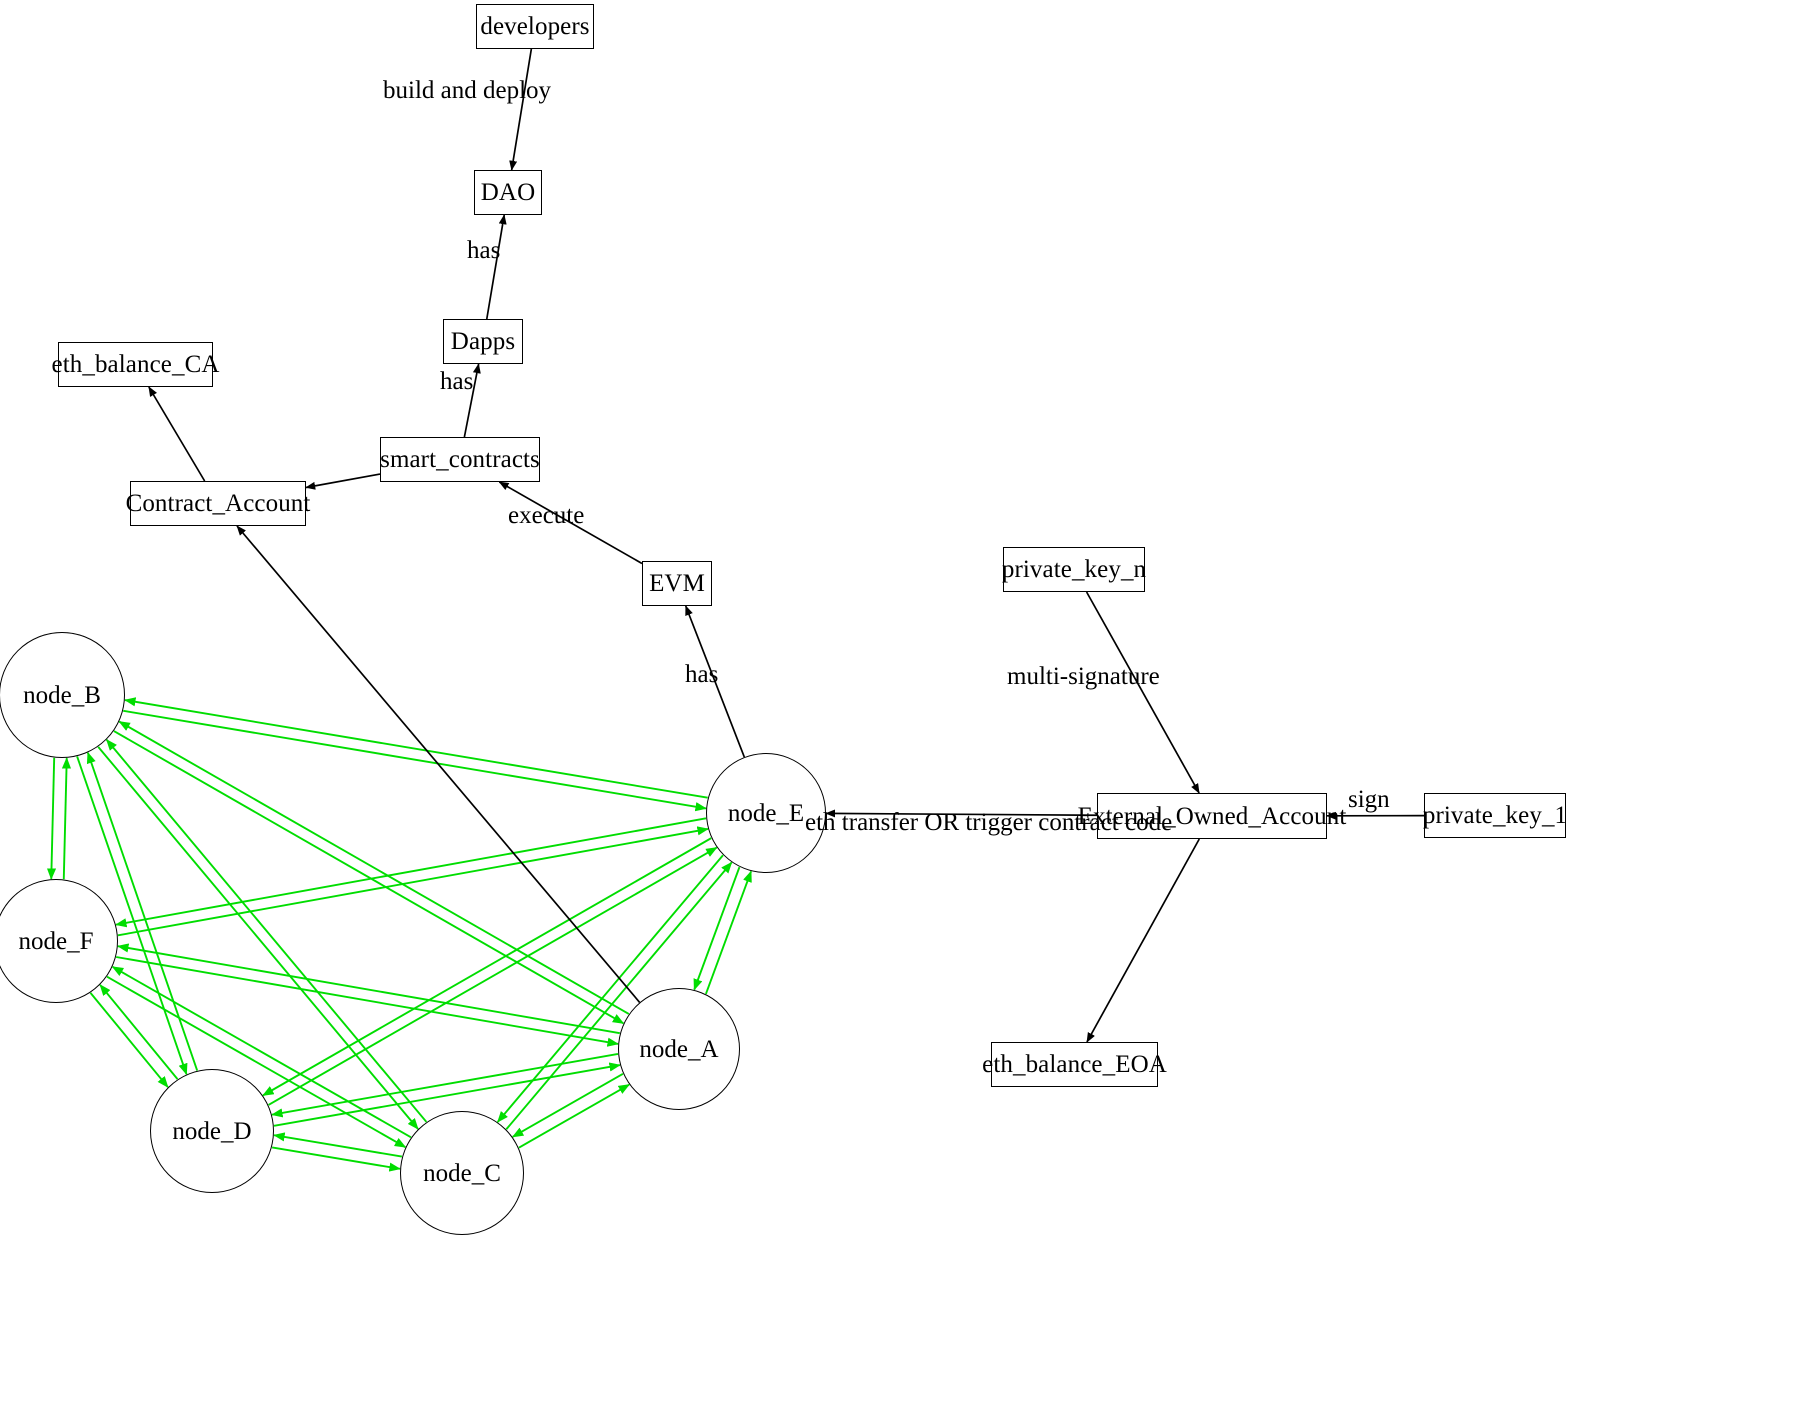 The width and height of the screenshot is (1803, 1417). I want to click on peer-edge-node_B-to-node_F, so click(51, 818).